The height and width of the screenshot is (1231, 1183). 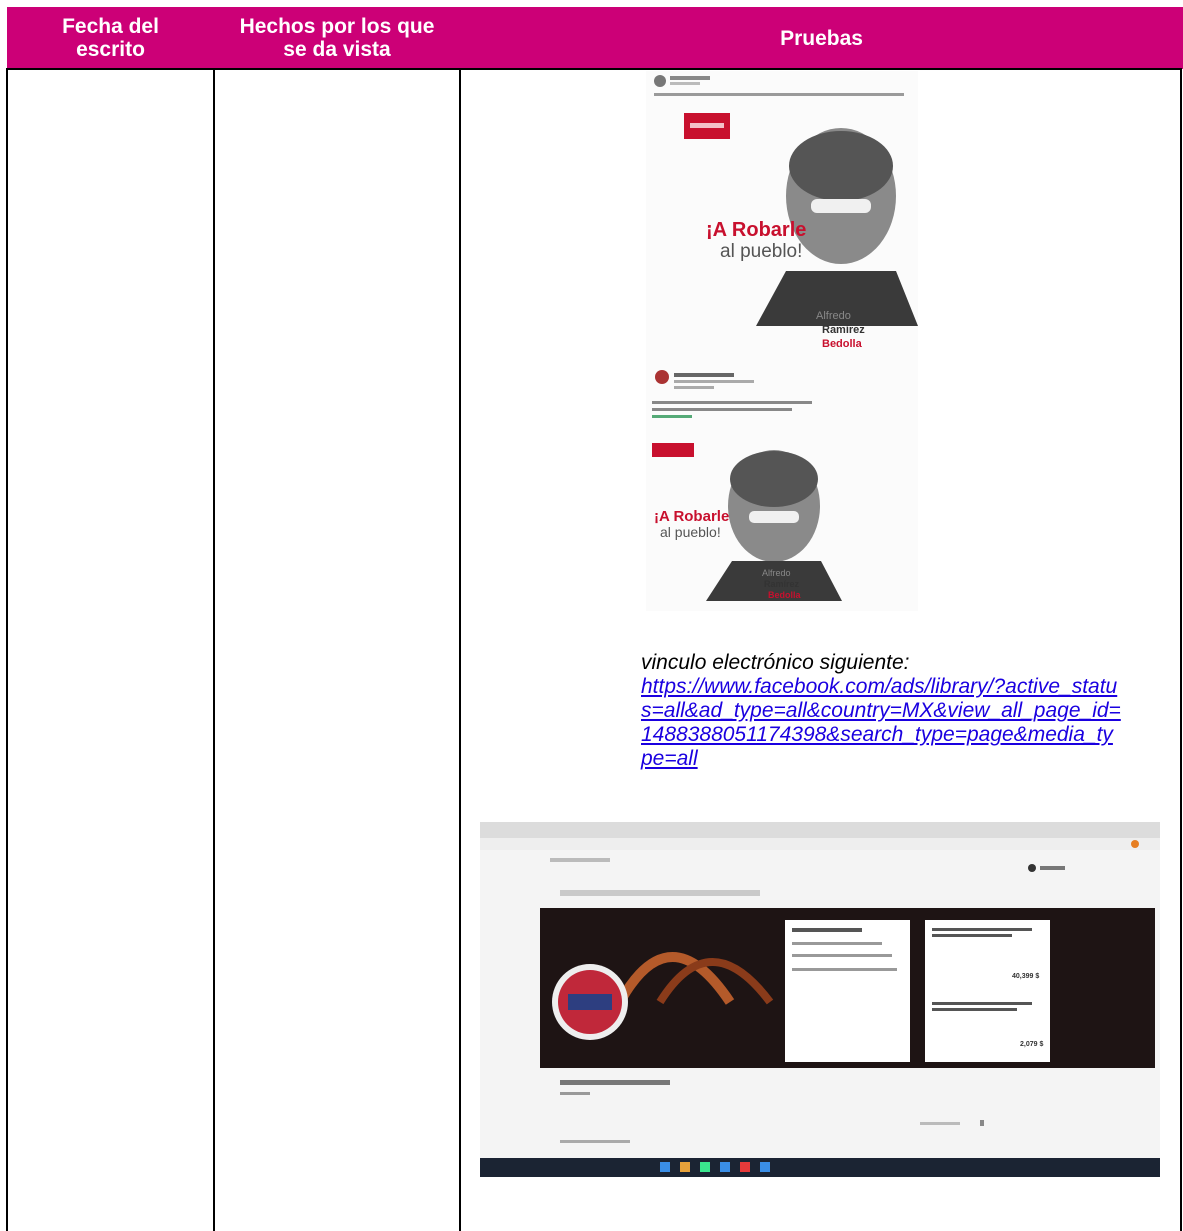 What do you see at coordinates (110, 38) in the screenshot?
I see `header-fecha-del-escrito: Fecha del escrito` at bounding box center [110, 38].